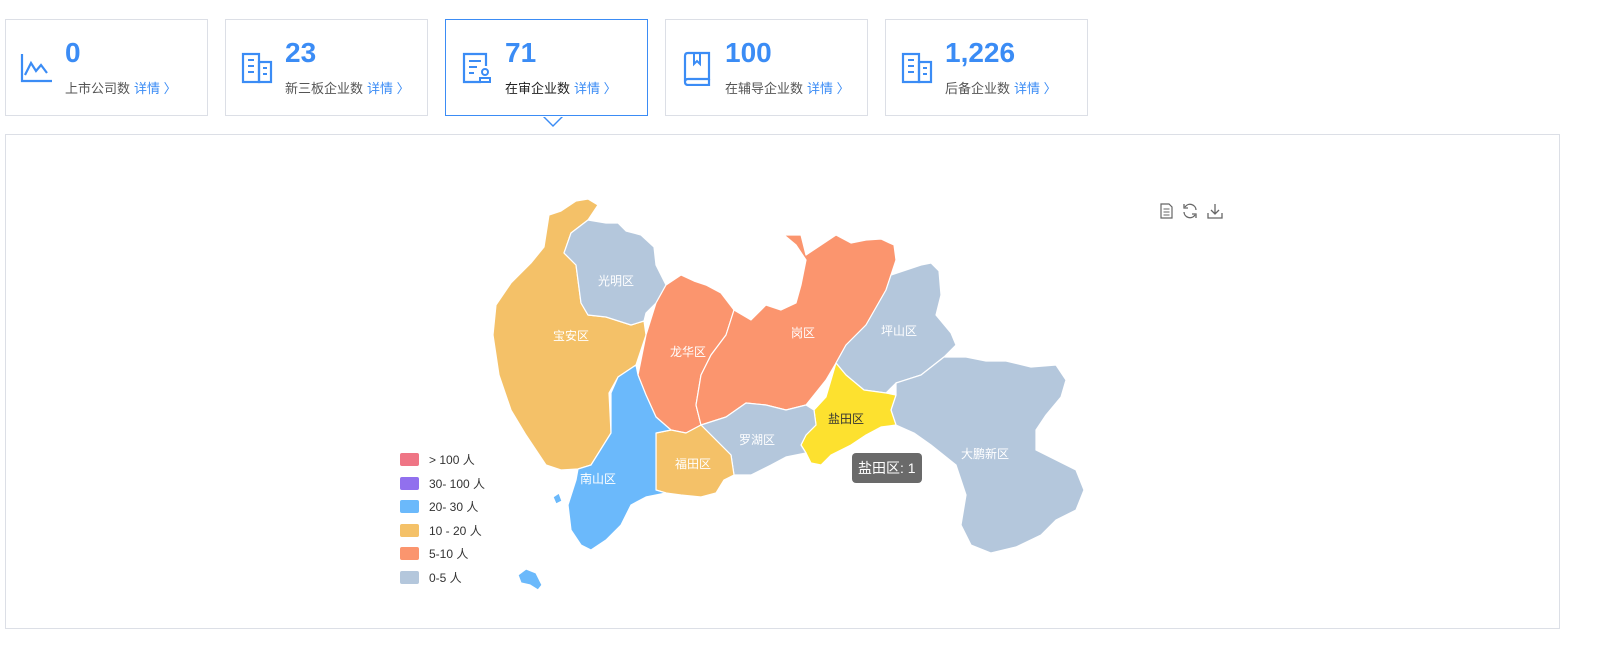  Describe the element at coordinates (985, 453) in the screenshot. I see `district-label: 大鹏新区` at that location.